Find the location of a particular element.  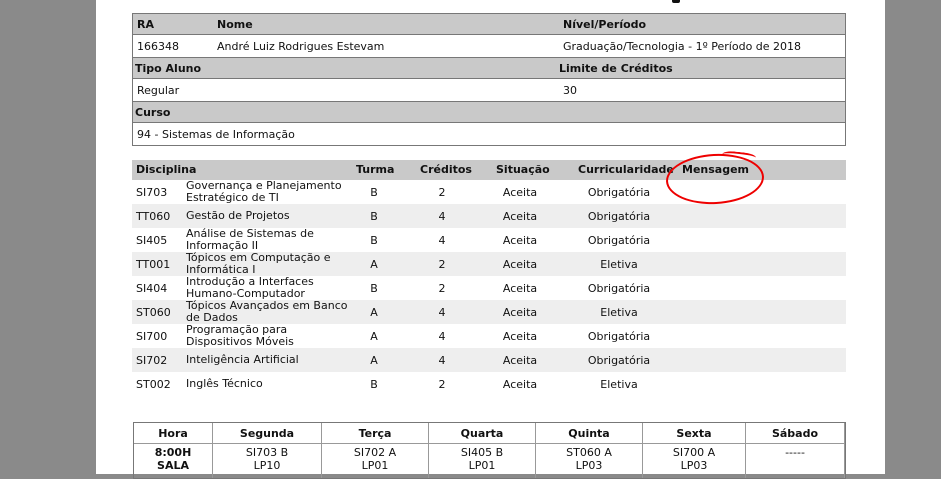

discipline-name: Tópicos Avançados em Banco de Dados is located at coordinates (267, 311).